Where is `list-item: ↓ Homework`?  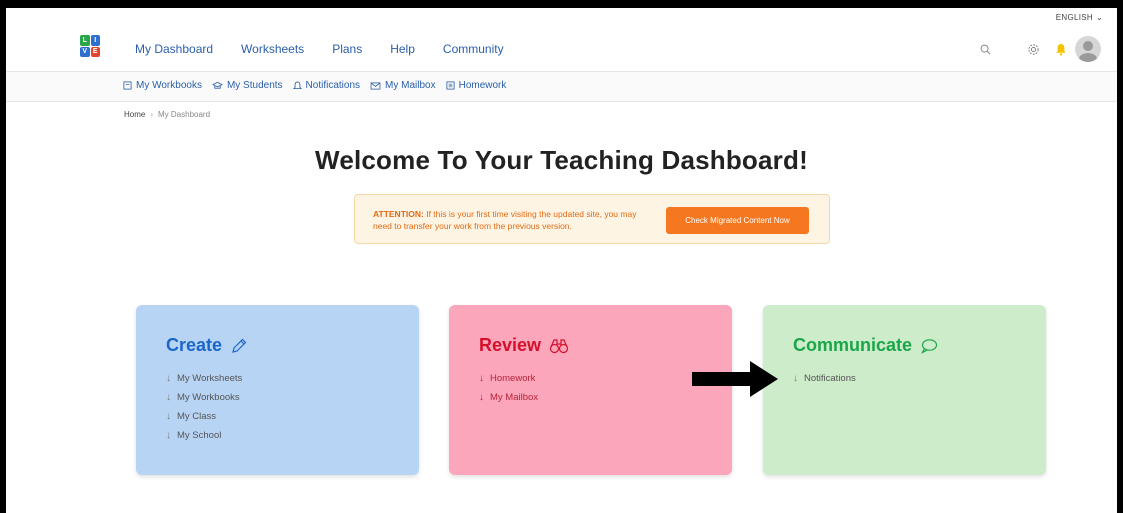
list-item: ↓ Homework is located at coordinates (508, 378).